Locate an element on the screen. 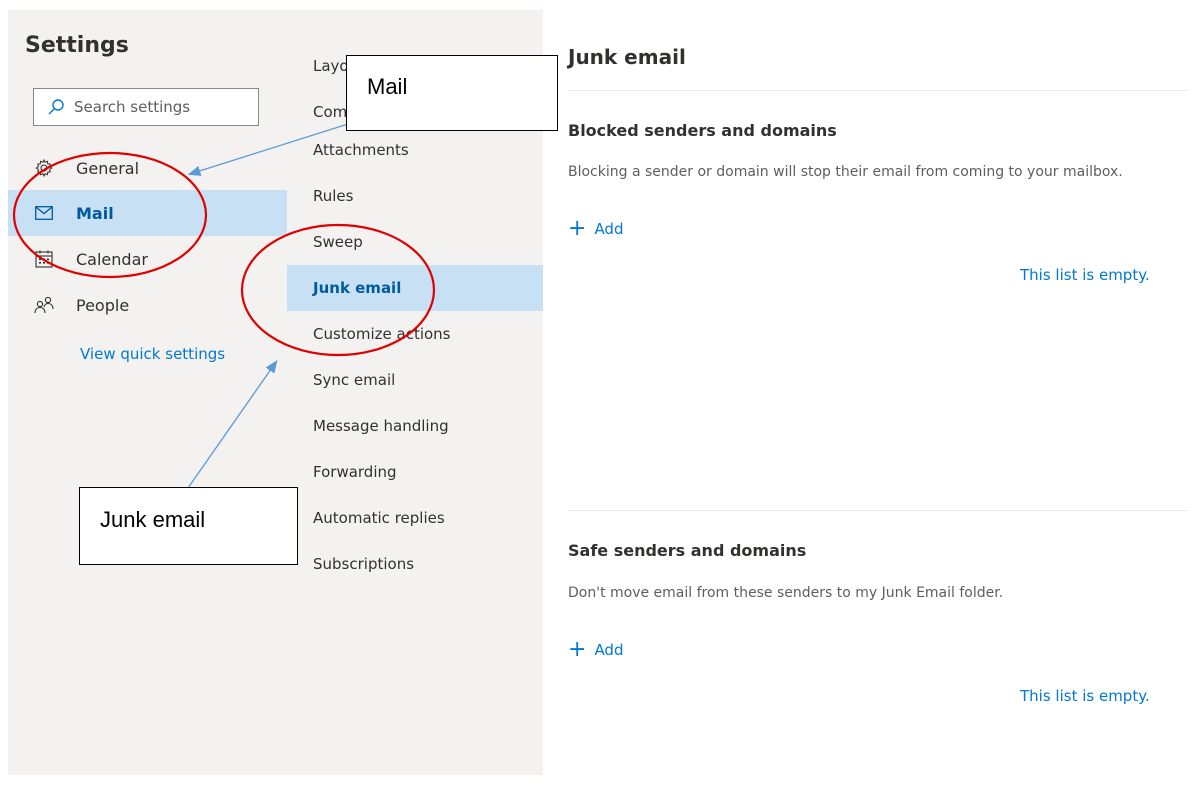 The image size is (1203, 803). subnav-item-label: Rules is located at coordinates (333, 196).